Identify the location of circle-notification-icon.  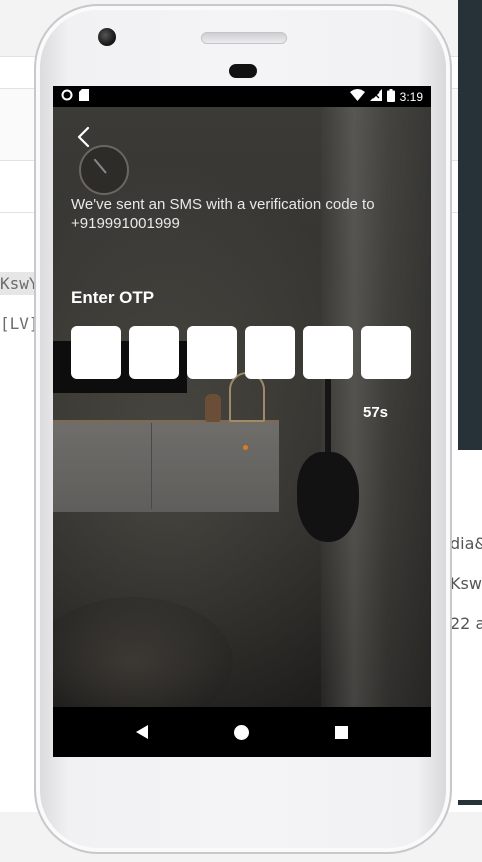
(67, 96).